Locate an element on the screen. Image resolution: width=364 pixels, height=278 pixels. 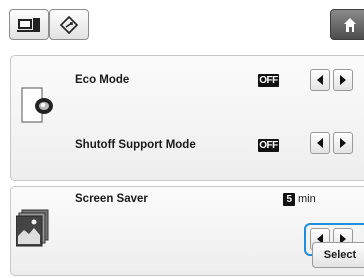
screen-saver-label: Screen Saver is located at coordinates (111, 199).